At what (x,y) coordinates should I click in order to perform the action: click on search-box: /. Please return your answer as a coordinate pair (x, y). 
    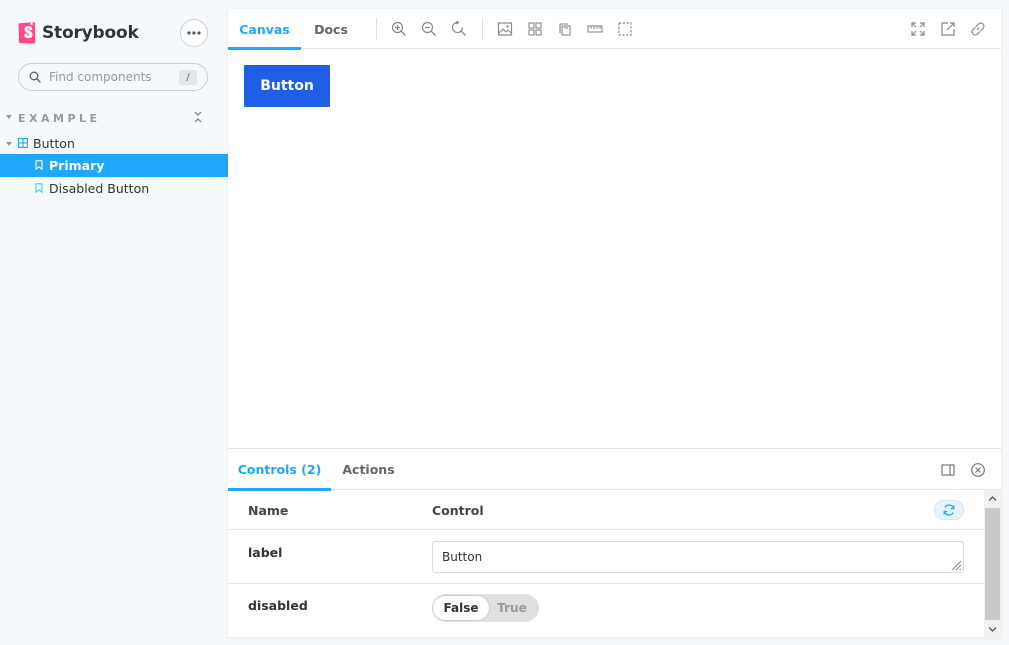
    Looking at the image, I should click on (113, 77).